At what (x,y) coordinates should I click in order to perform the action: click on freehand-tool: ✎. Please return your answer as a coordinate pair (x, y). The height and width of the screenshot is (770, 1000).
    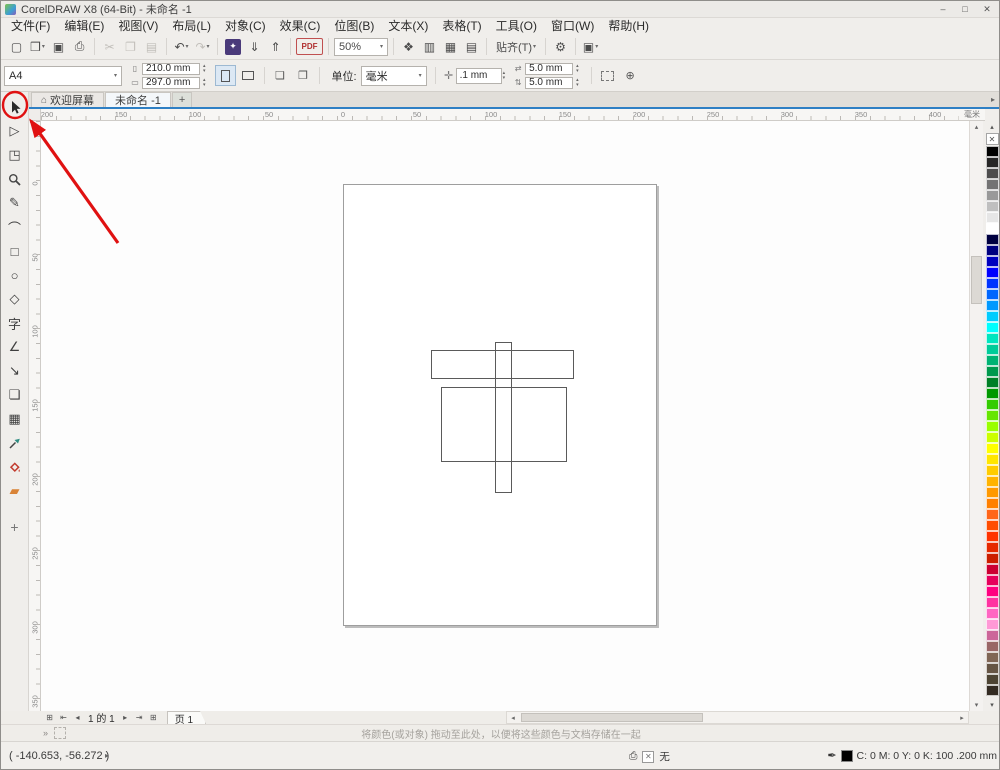
    Looking at the image, I should click on (15, 203).